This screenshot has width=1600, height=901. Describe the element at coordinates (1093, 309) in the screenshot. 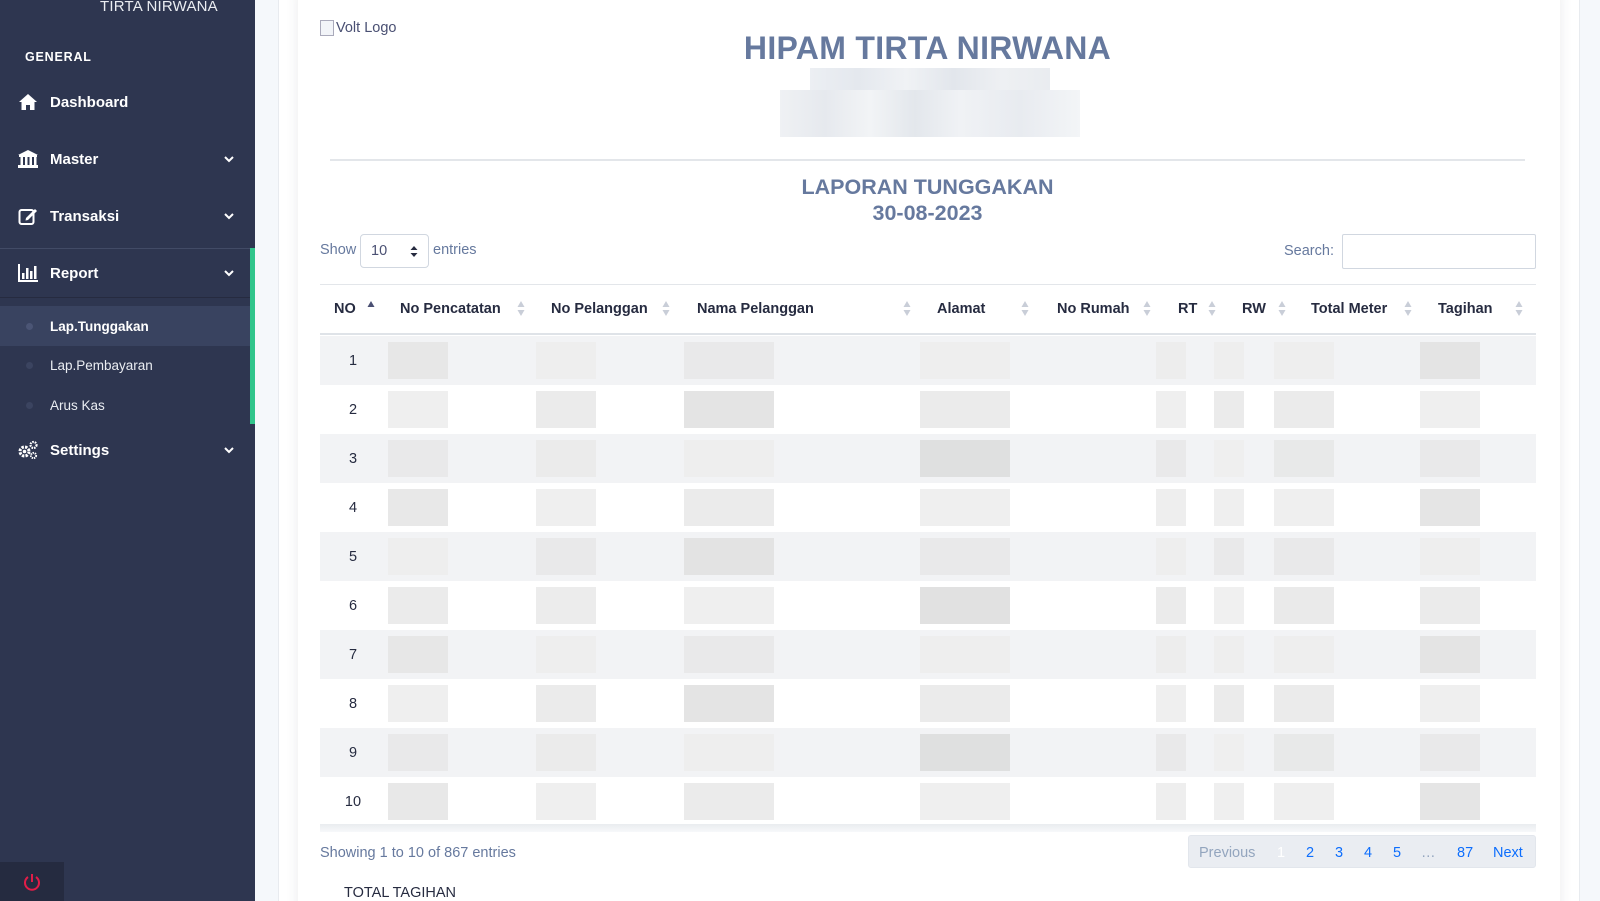

I see `column-header: No Rumah` at that location.